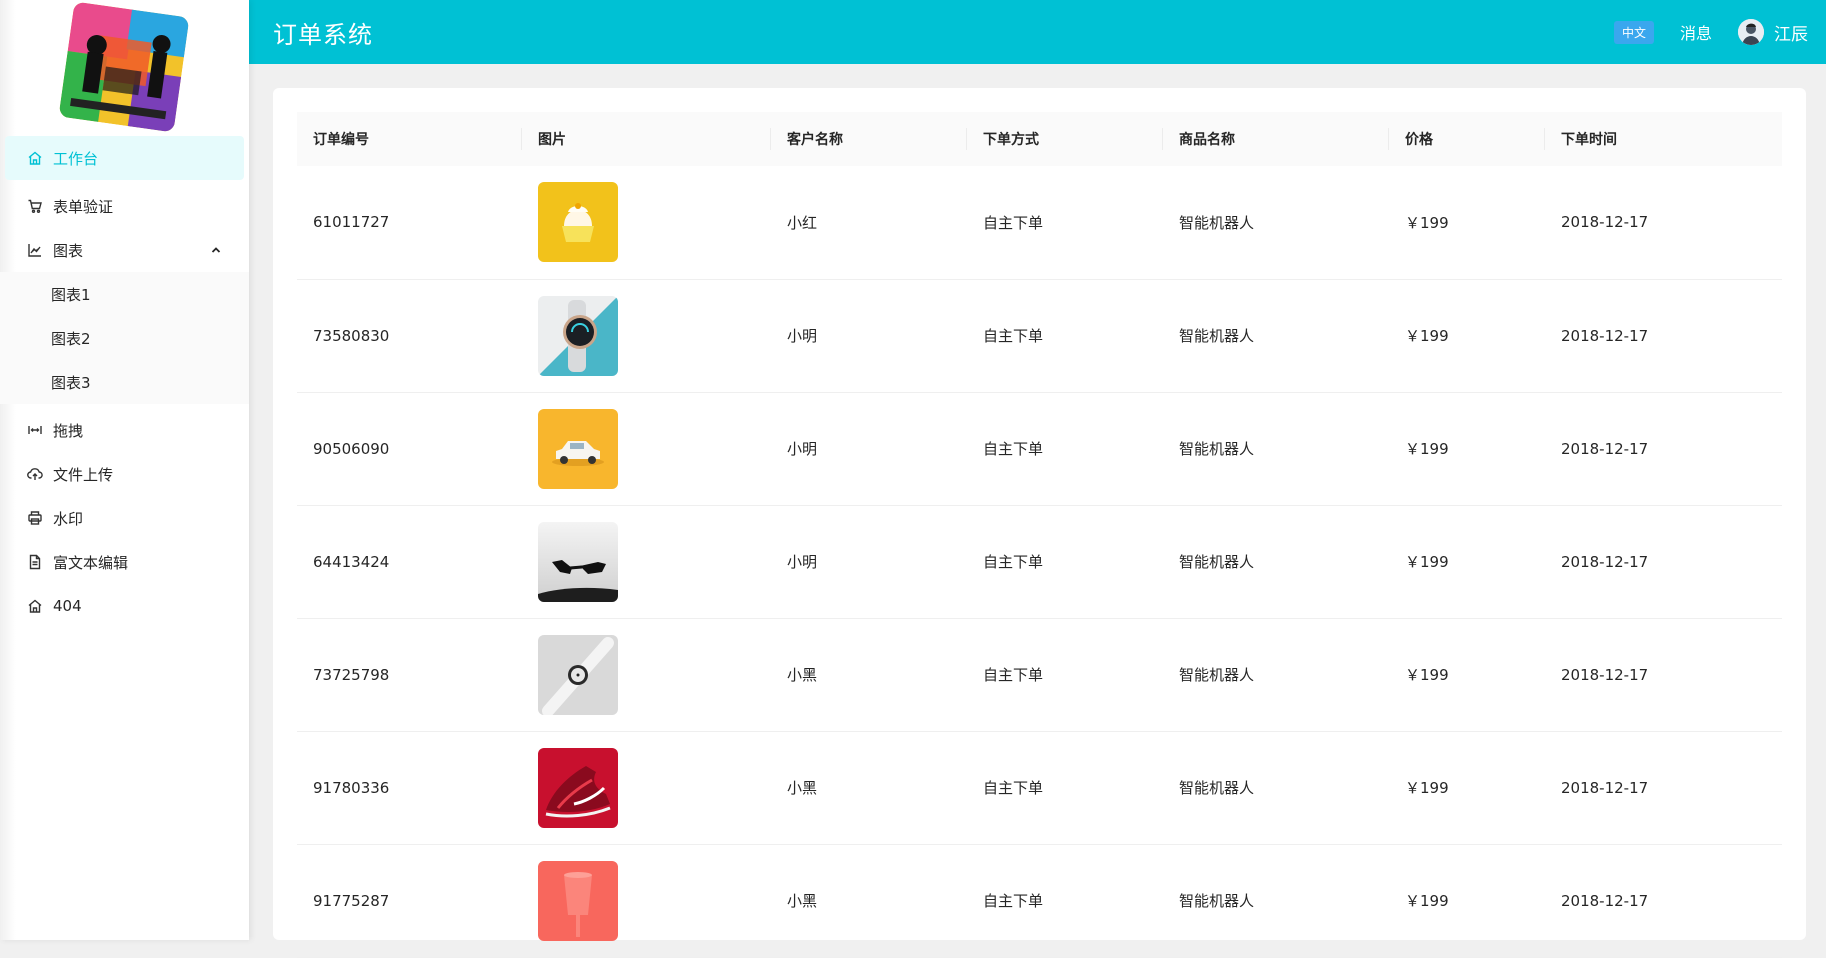  I want to click on product-thumbnail-toy-car, so click(578, 448).